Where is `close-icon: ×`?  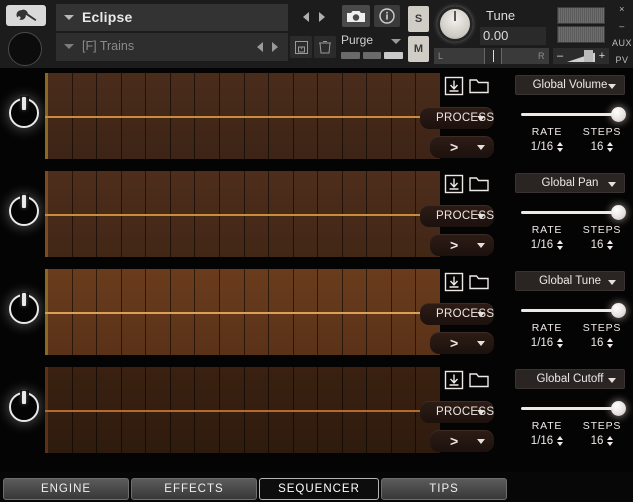
close-icon: × is located at coordinates (622, 9).